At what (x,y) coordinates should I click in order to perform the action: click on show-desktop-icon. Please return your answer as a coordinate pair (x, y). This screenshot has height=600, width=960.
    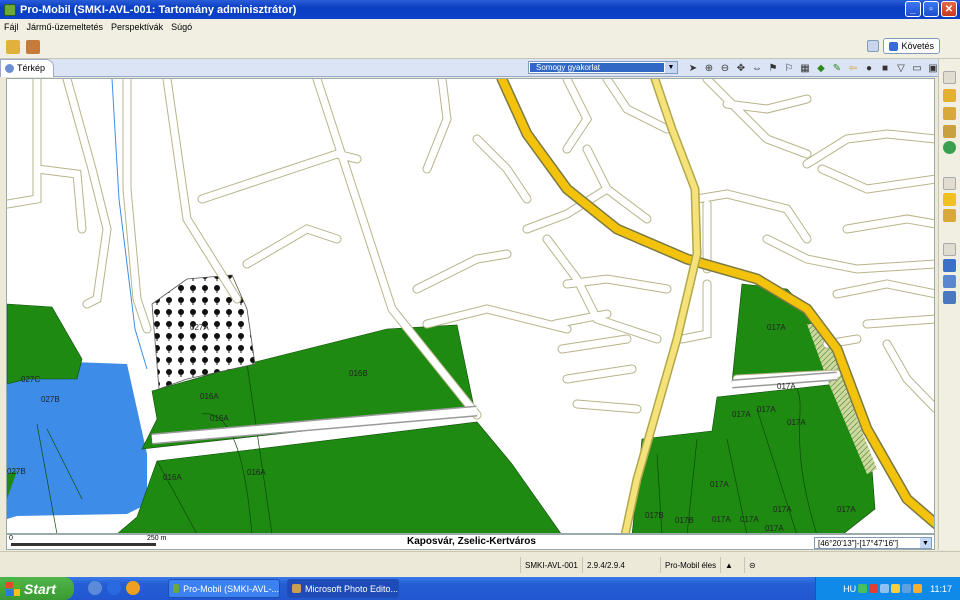
    Looking at the image, I should click on (95, 588).